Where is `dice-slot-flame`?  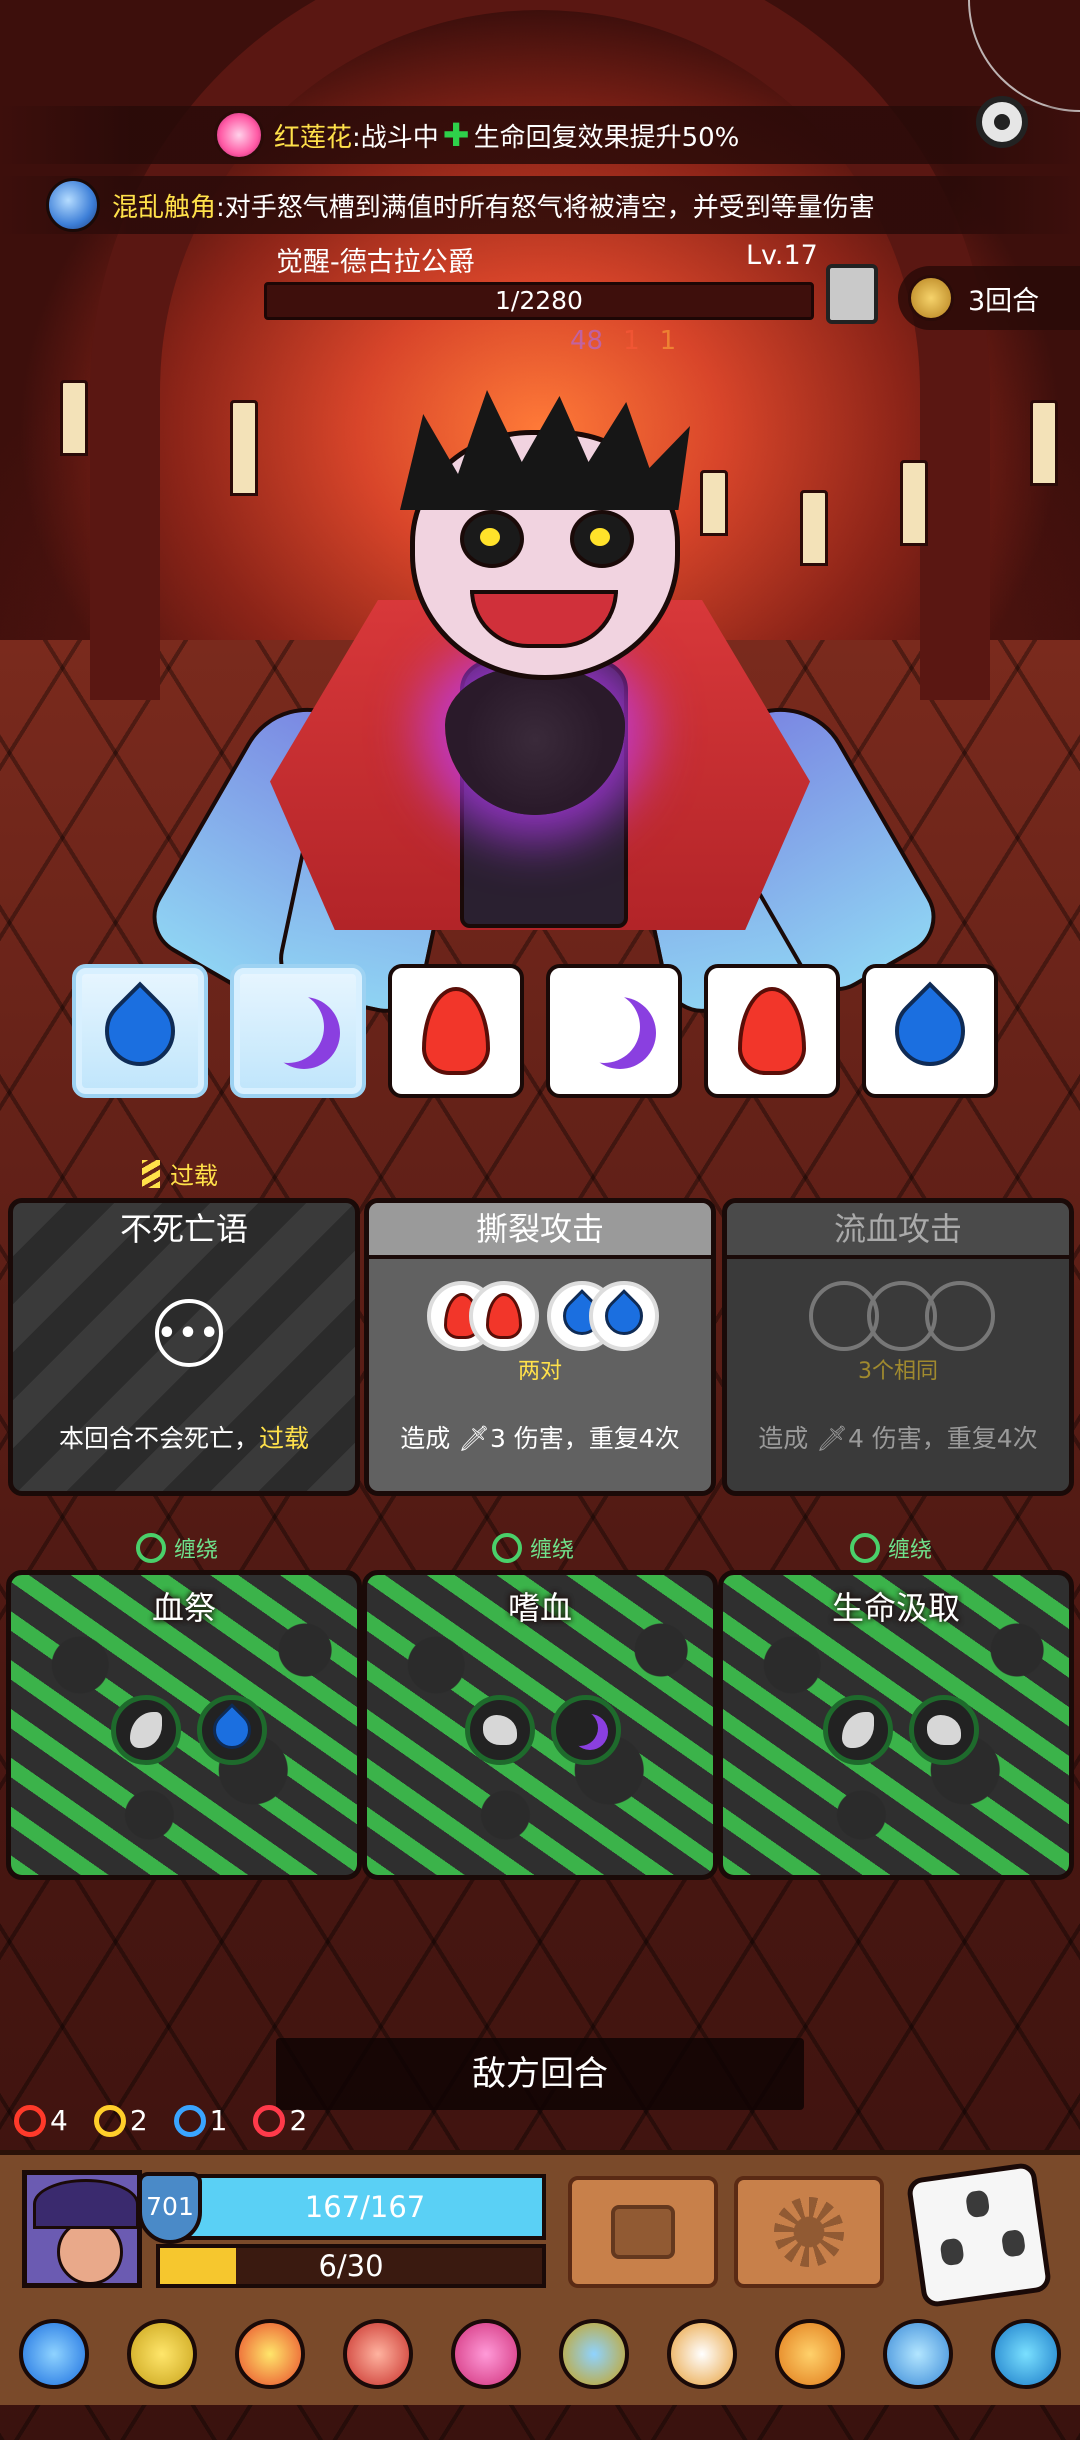 dice-slot-flame is located at coordinates (504, 1316).